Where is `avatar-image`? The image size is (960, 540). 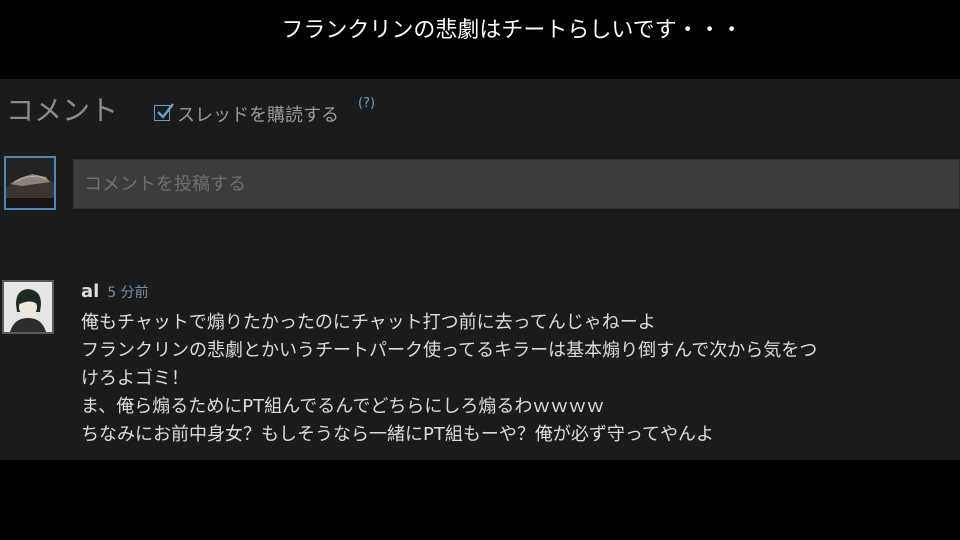
avatar-image is located at coordinates (30, 183).